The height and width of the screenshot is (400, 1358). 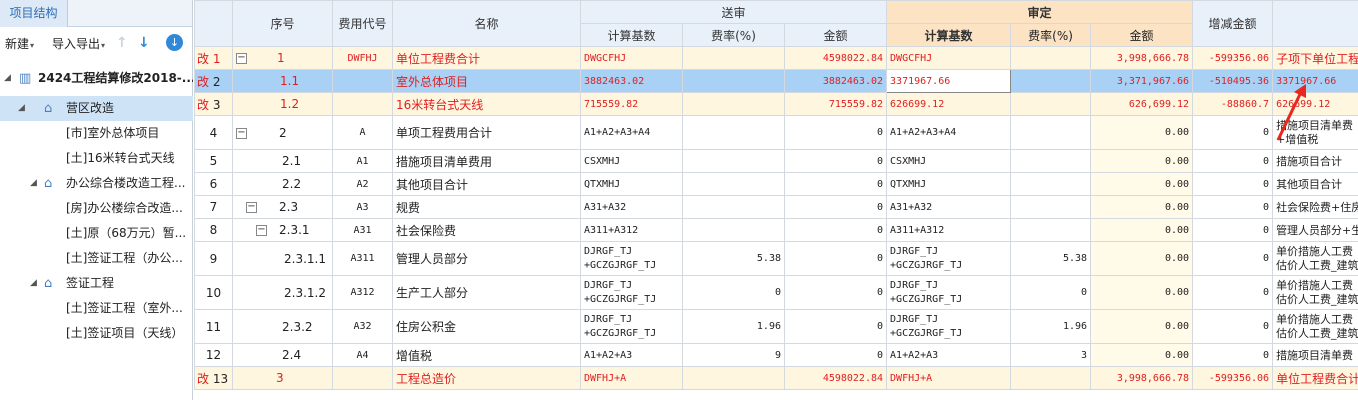 I want to click on diff-cell: -88860.7, so click(x=1233, y=104).